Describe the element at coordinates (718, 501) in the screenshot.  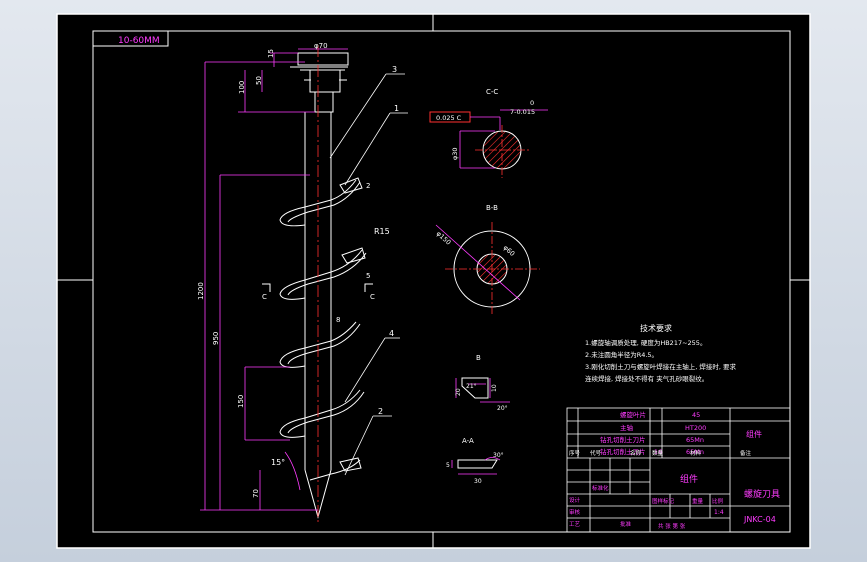
I see `scale-label: 比例` at that location.